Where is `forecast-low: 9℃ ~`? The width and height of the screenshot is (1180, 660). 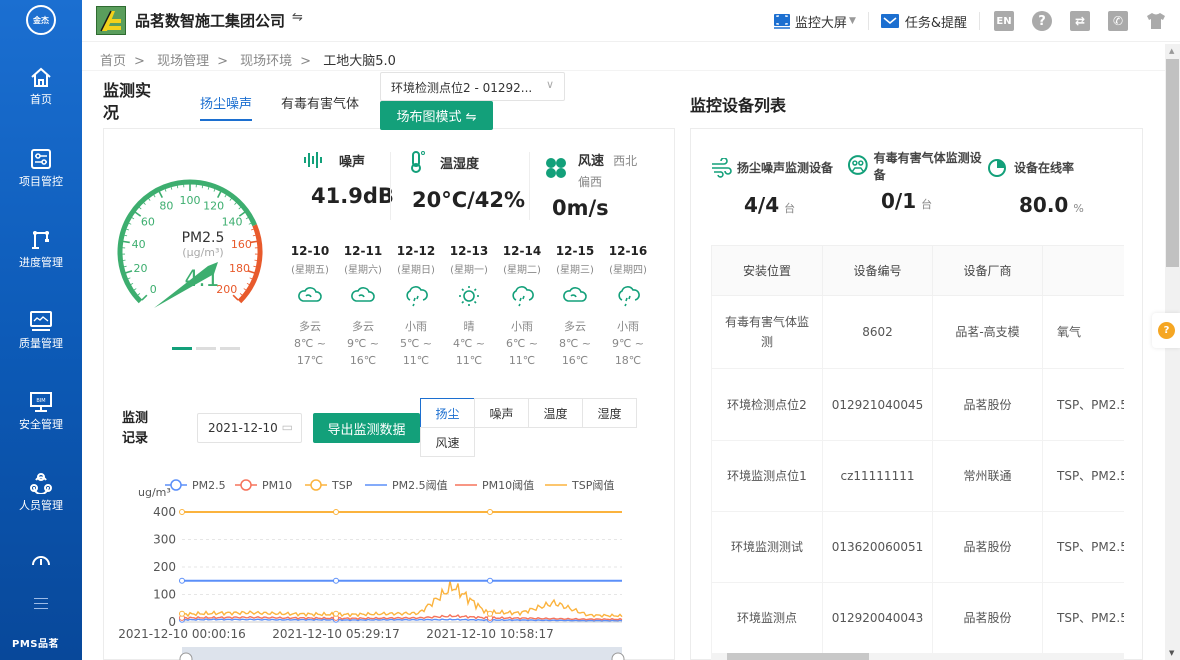 forecast-low: 9℃ ~ is located at coordinates (363, 343).